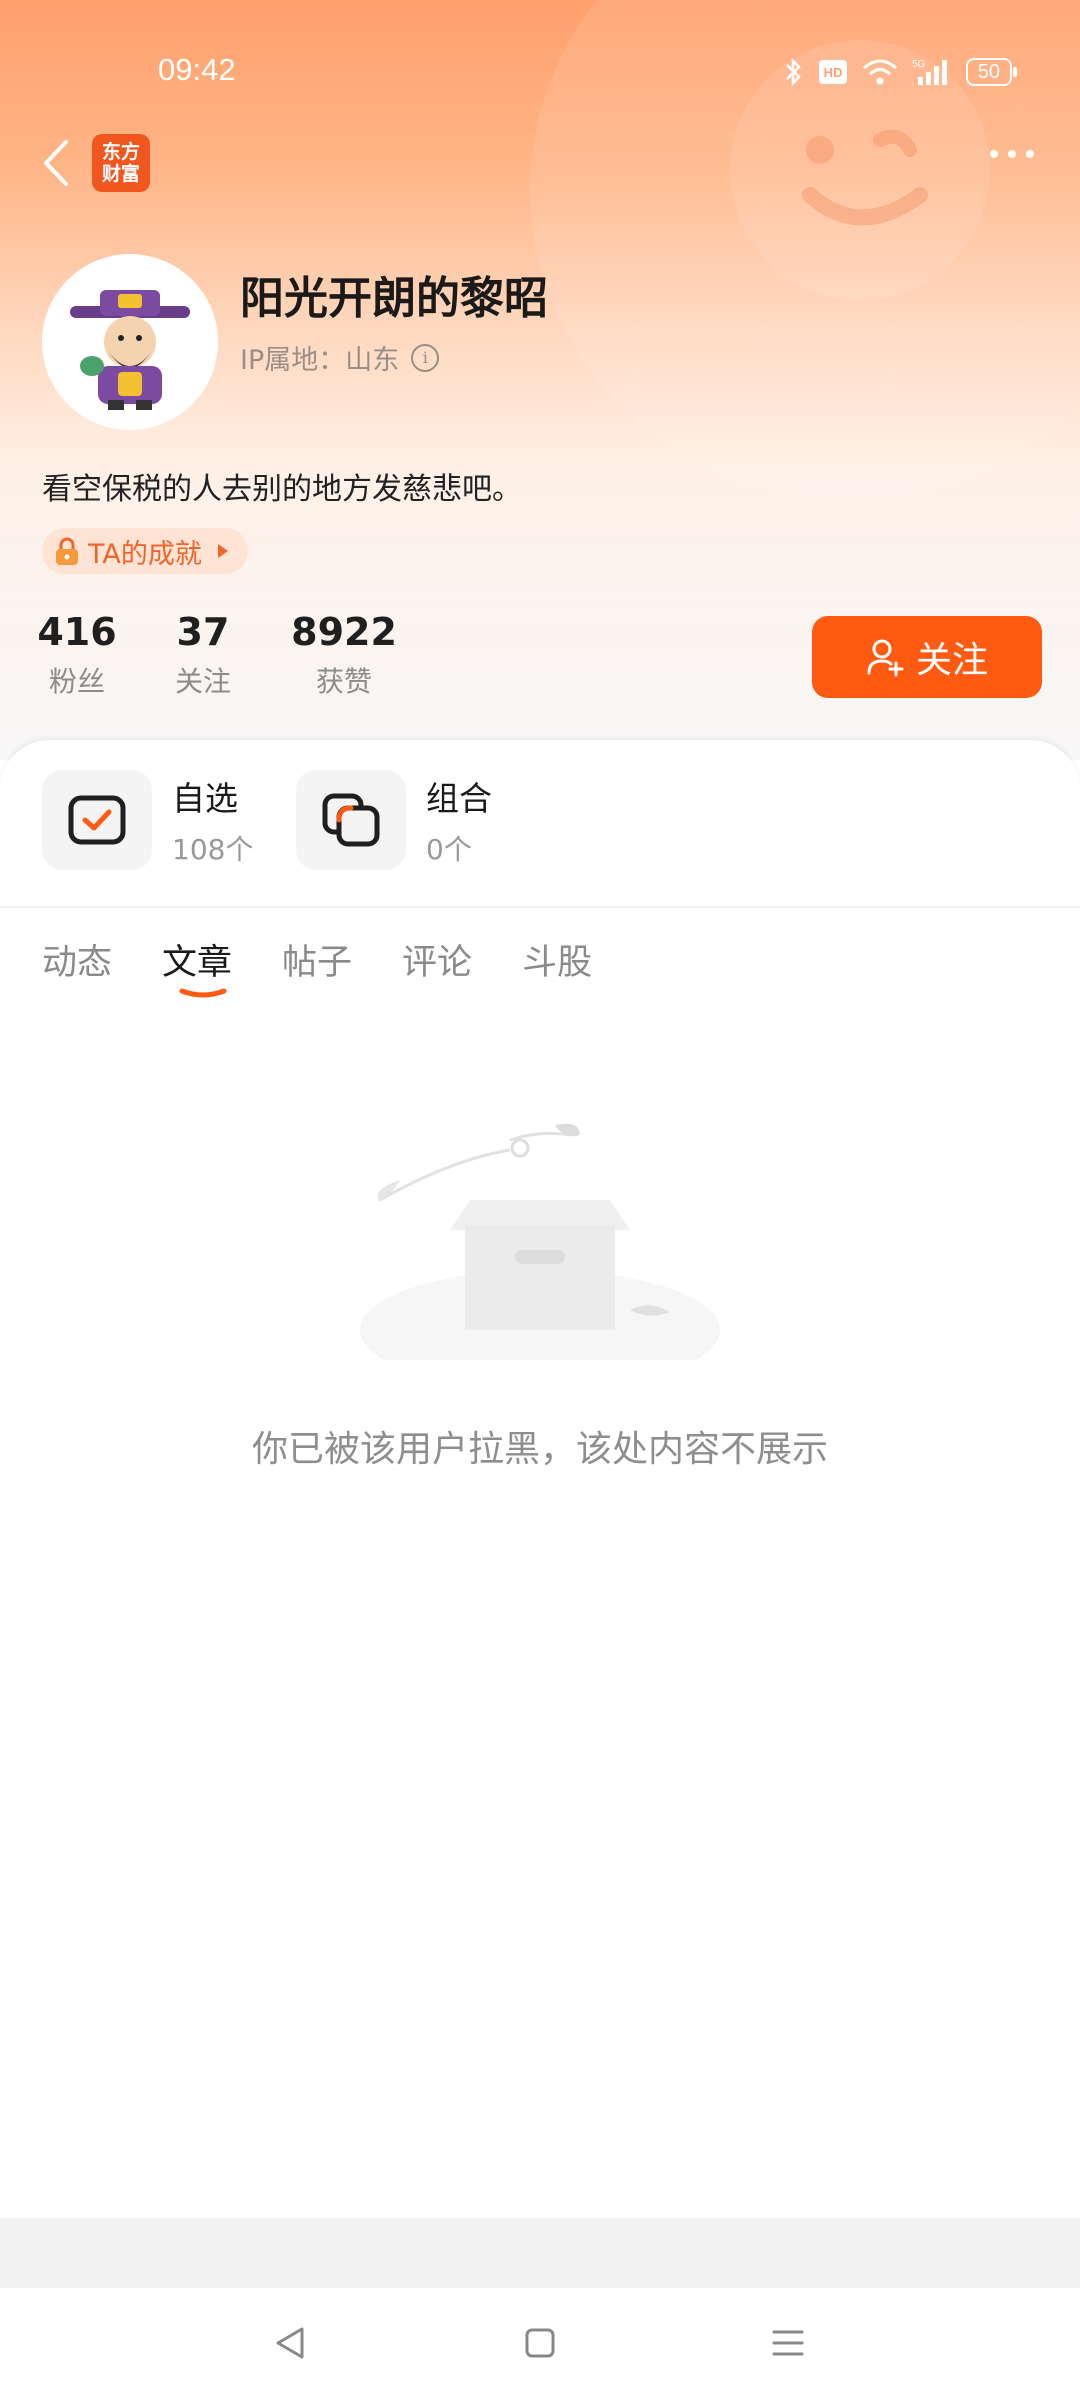 The height and width of the screenshot is (2400, 1080). I want to click on feature-count: 108个, so click(213, 849).